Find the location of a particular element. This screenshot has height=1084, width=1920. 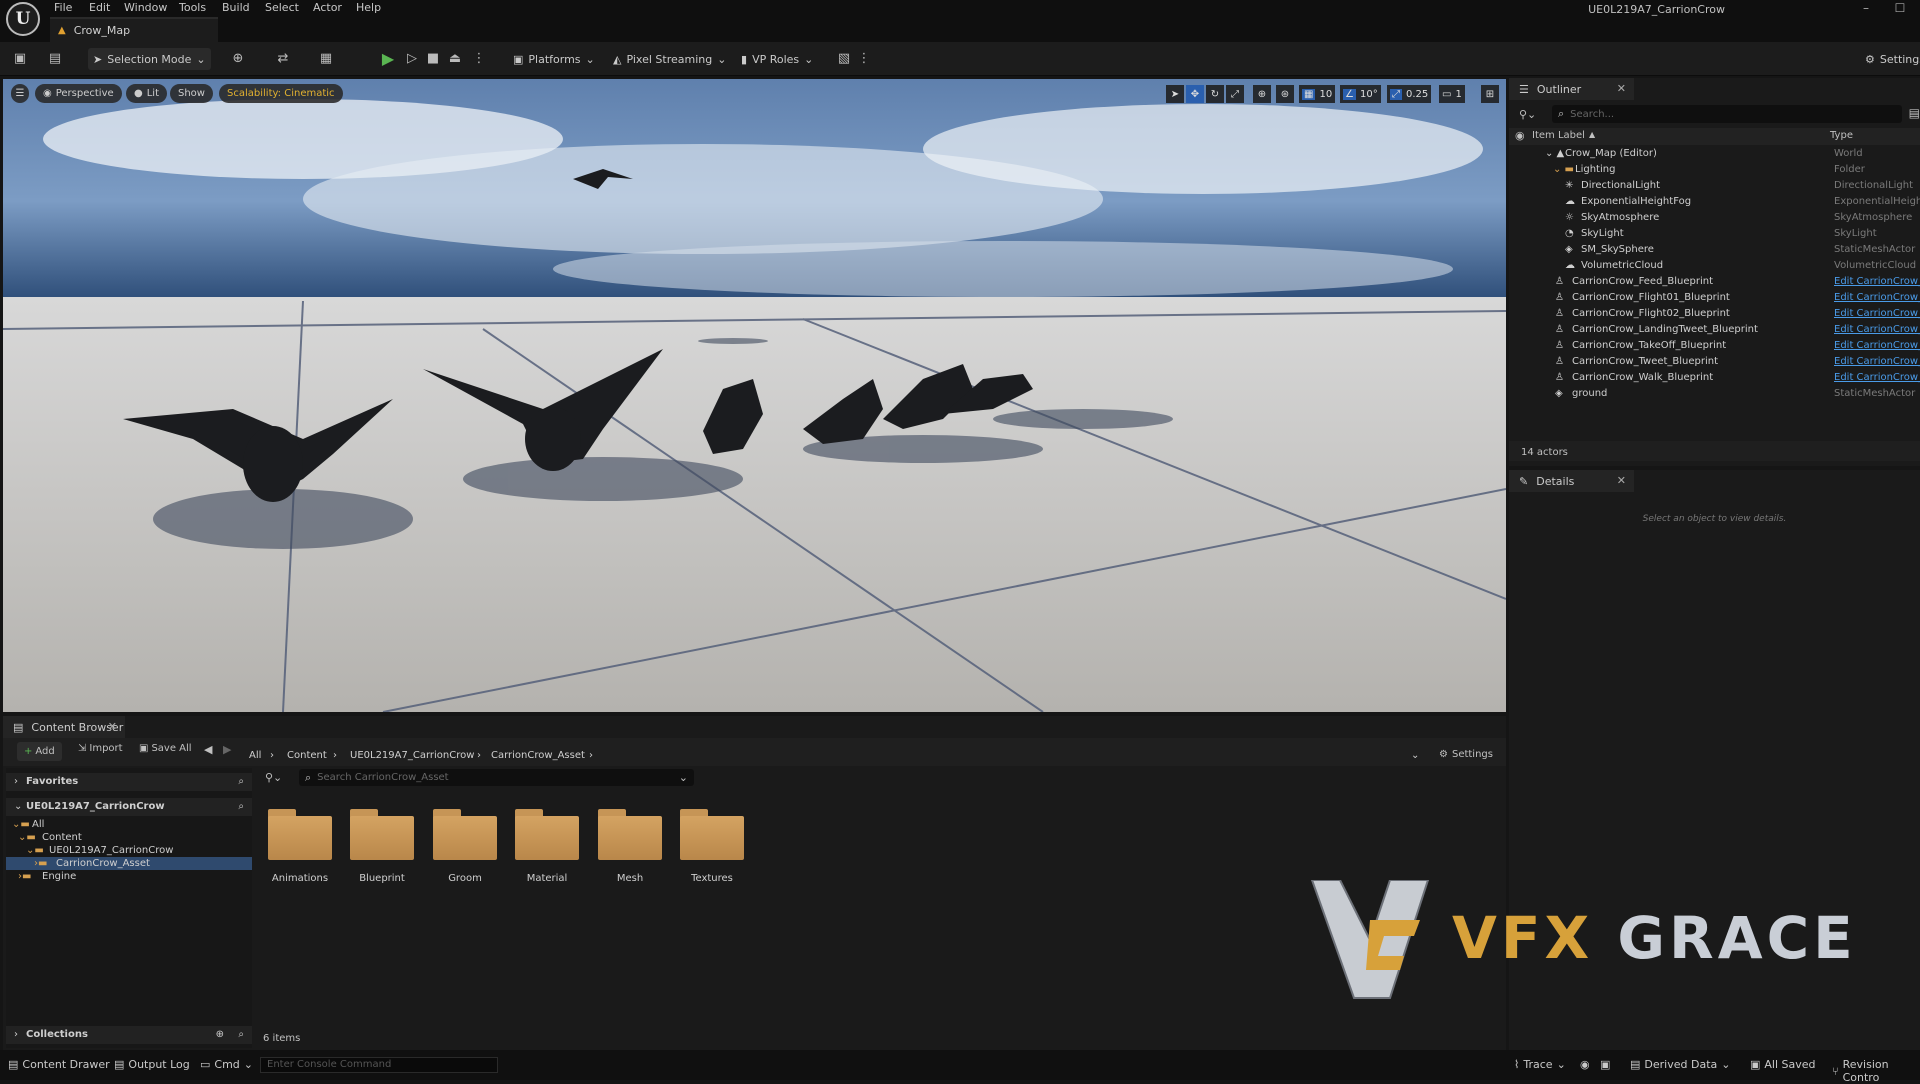

select-tool-icon: ➤ is located at coordinates (1175, 94).